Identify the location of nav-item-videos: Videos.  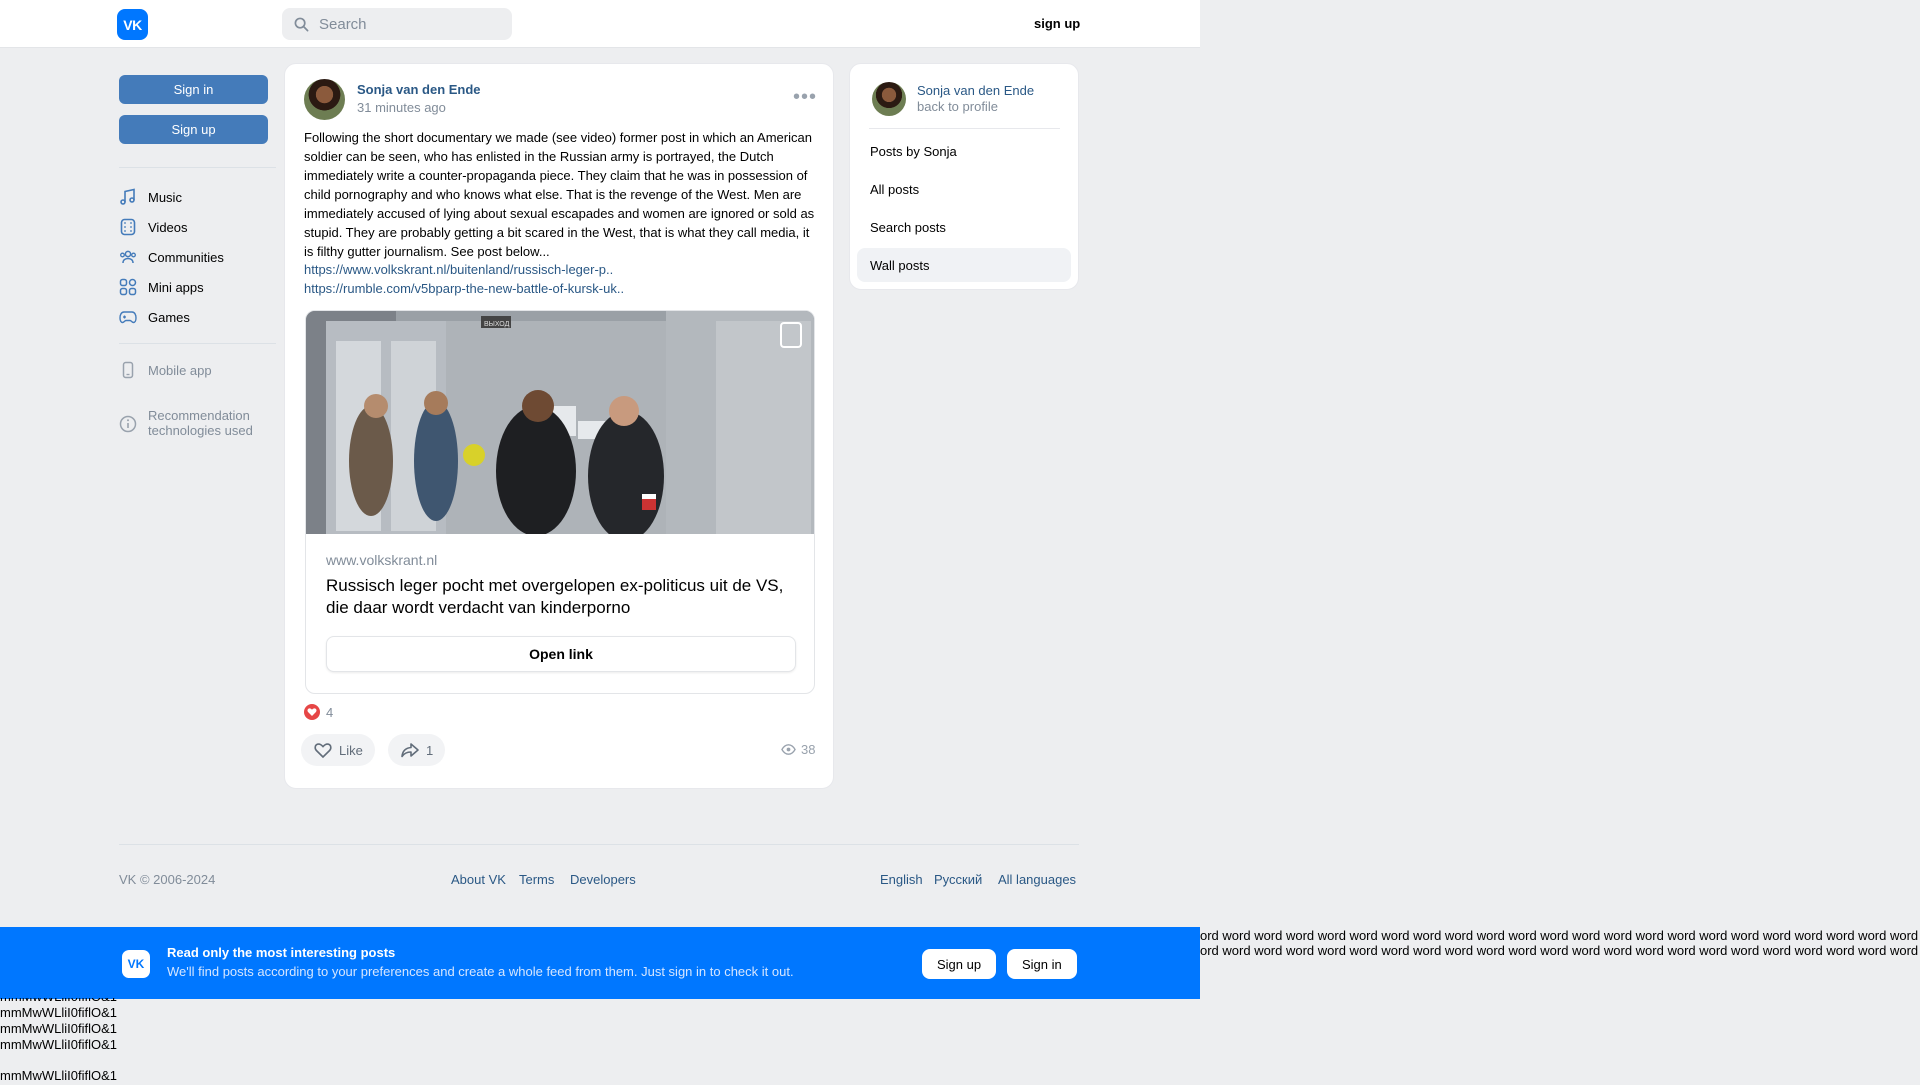
(153, 227).